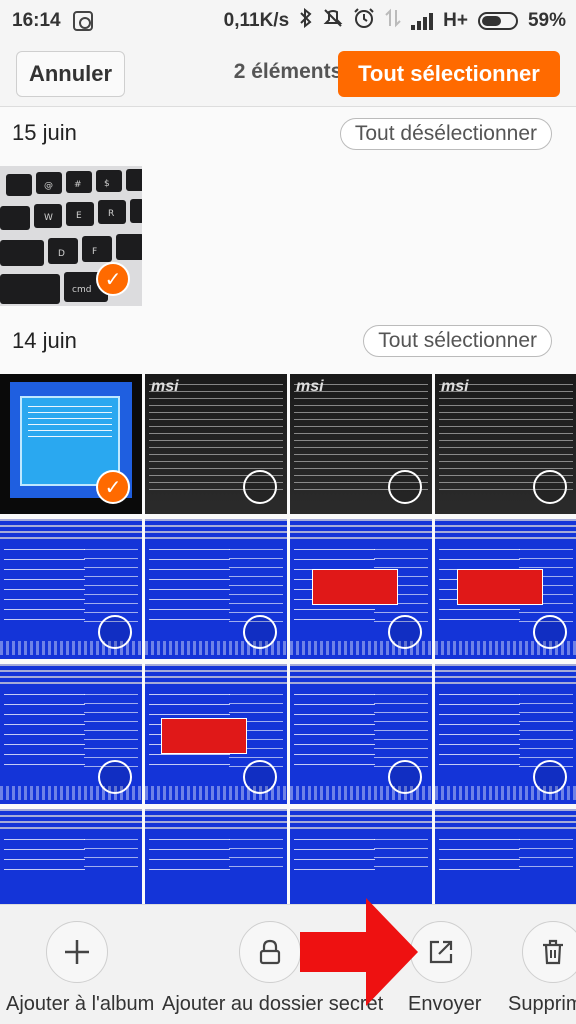 The height and width of the screenshot is (1024, 576). What do you see at coordinates (36, 20) in the screenshot?
I see `status-time: 16:14` at bounding box center [36, 20].